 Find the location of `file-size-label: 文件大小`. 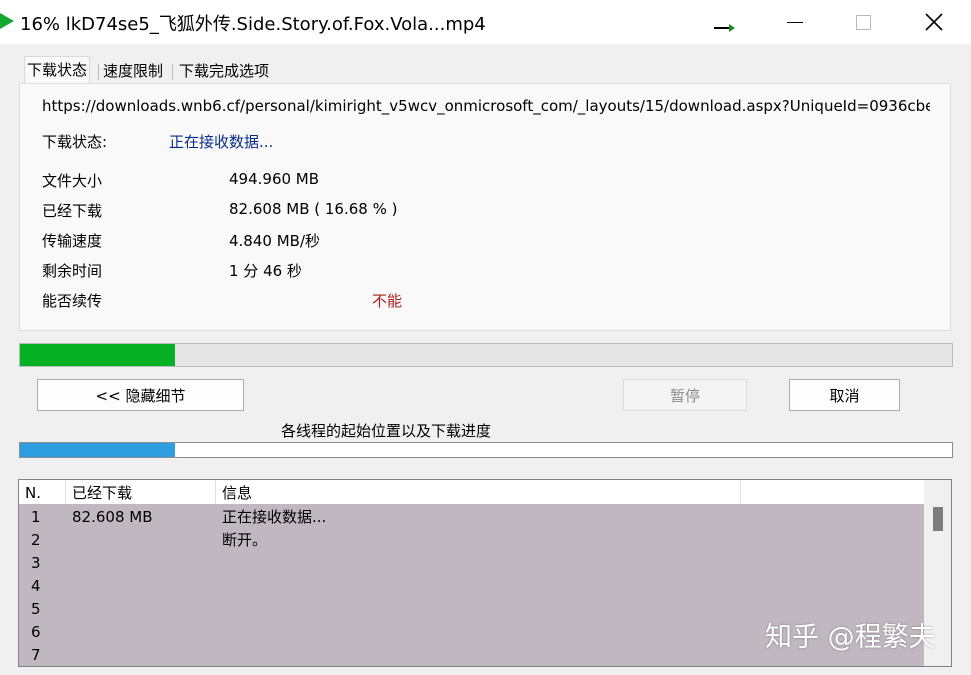

file-size-label: 文件大小 is located at coordinates (72, 181).